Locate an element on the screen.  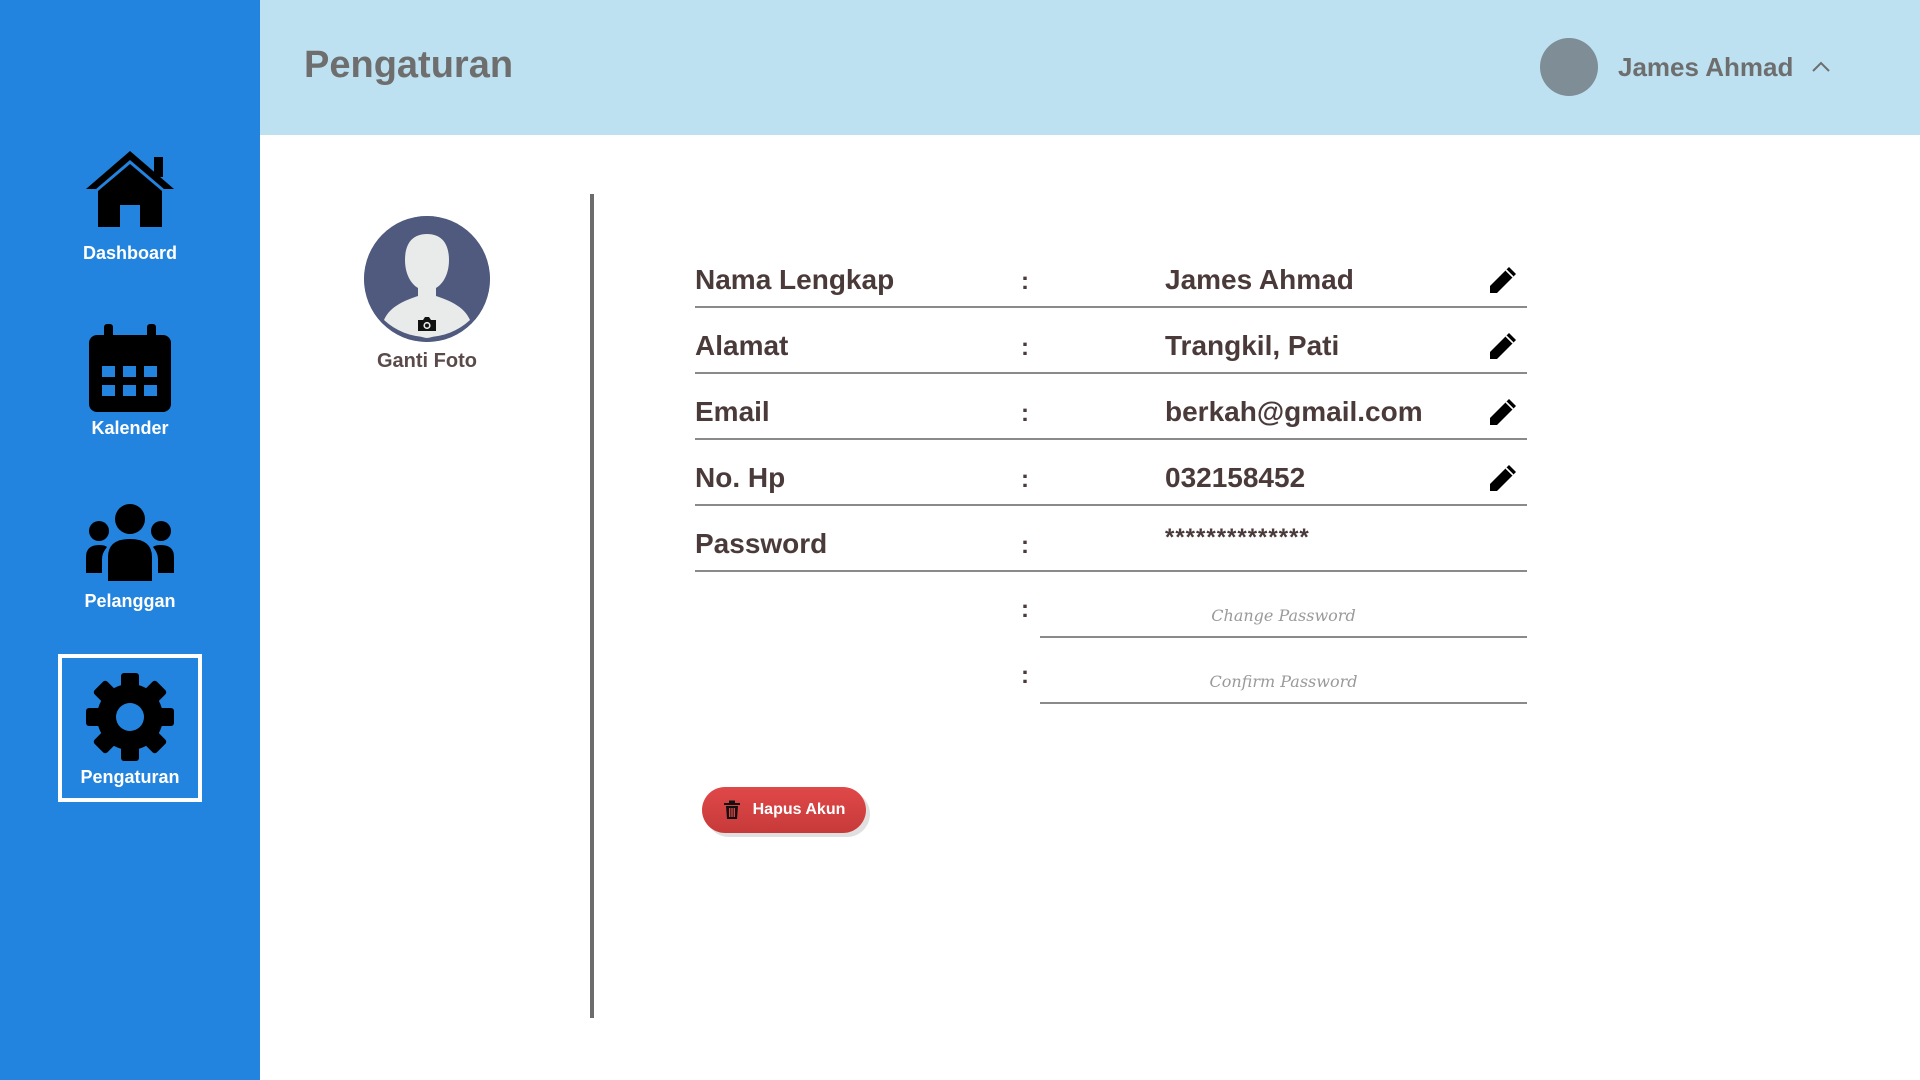
field-label: Alamat is located at coordinates (742, 345).